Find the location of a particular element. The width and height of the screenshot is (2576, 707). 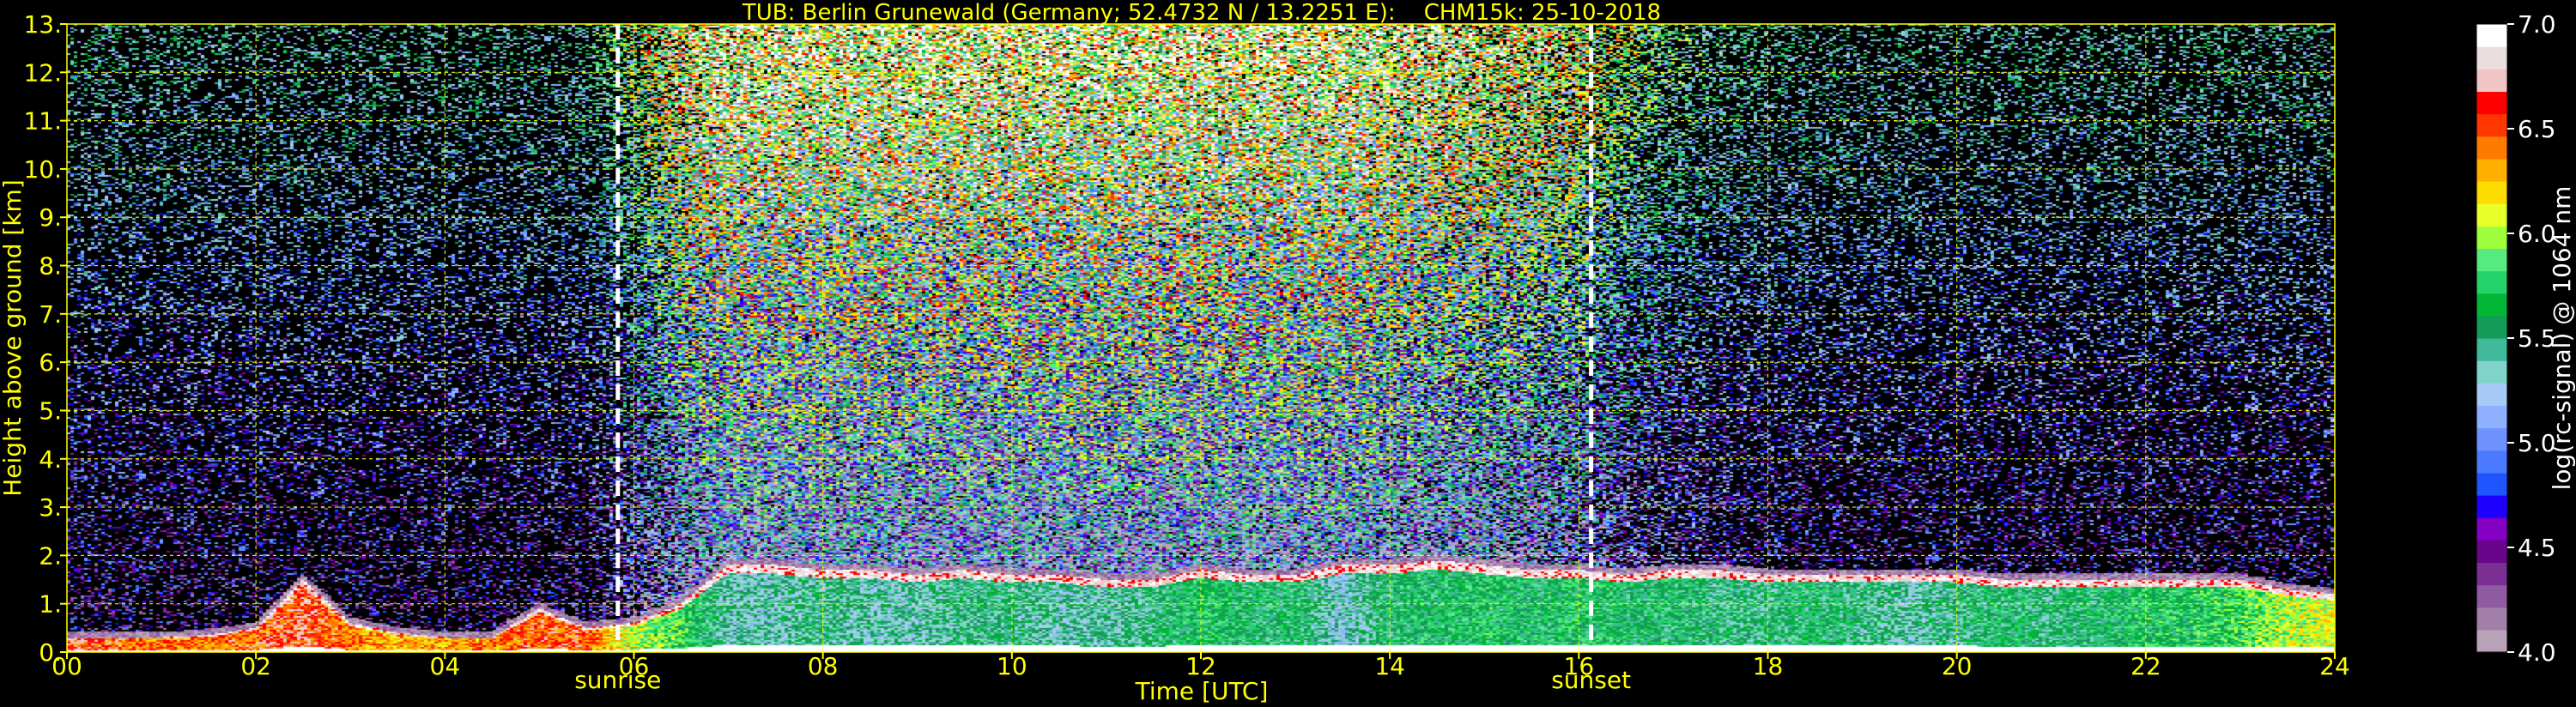

y-axis-label: Height above ground [km] is located at coordinates (13, 338).